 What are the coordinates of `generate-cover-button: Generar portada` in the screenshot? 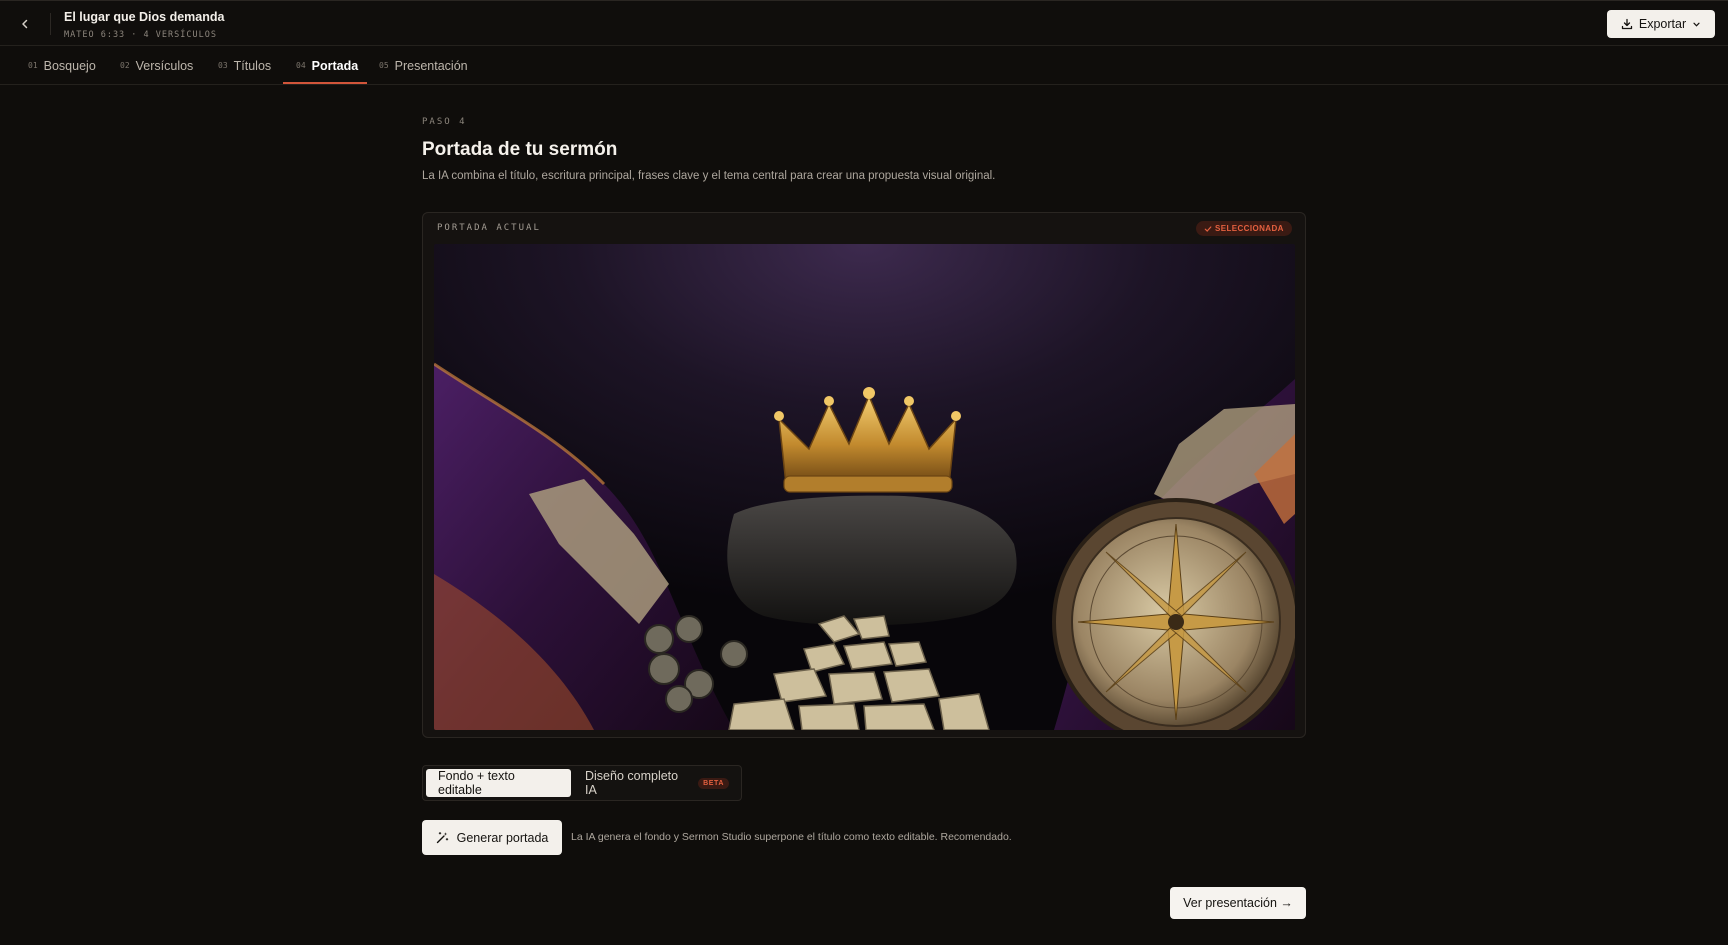 It's located at (492, 837).